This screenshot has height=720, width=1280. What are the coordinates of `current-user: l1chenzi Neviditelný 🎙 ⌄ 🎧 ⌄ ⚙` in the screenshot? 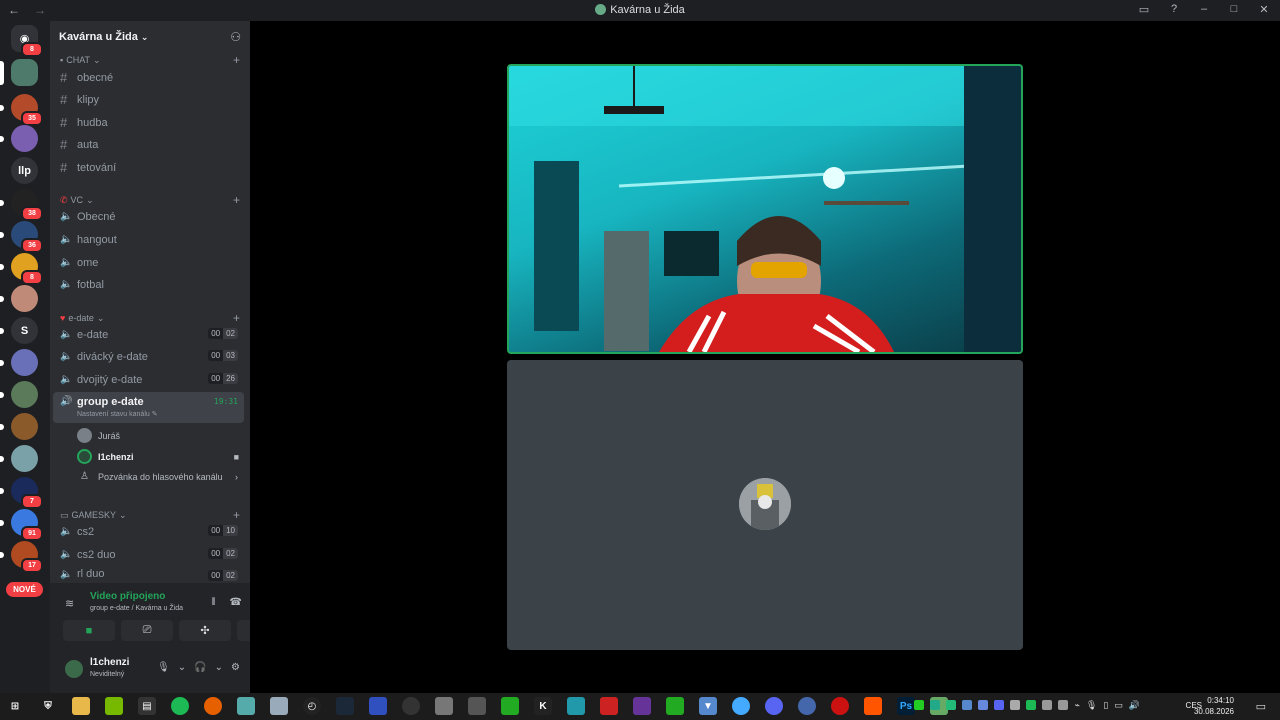 It's located at (151, 670).